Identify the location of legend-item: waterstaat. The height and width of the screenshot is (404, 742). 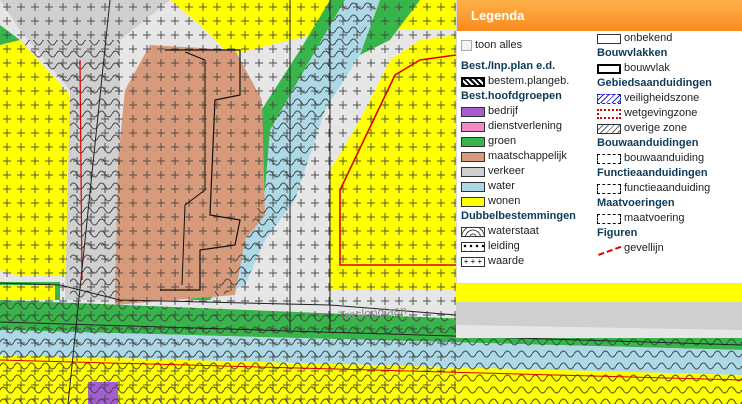
(500, 231).